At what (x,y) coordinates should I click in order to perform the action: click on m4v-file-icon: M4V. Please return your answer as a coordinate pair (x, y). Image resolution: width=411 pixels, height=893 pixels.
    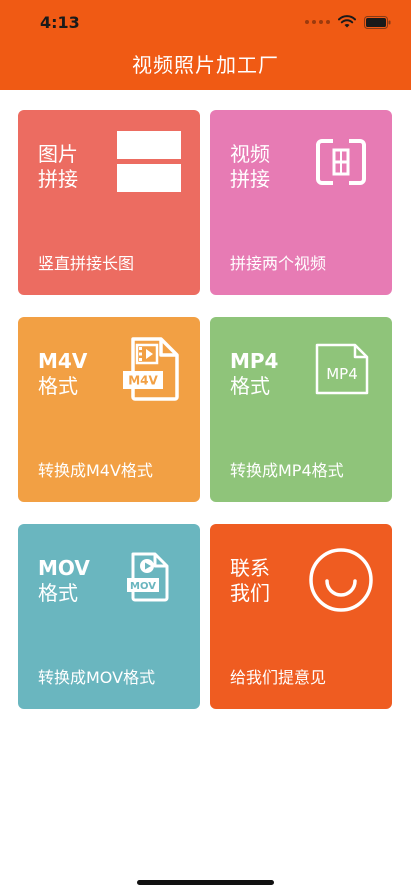
    Looking at the image, I should click on (151, 371).